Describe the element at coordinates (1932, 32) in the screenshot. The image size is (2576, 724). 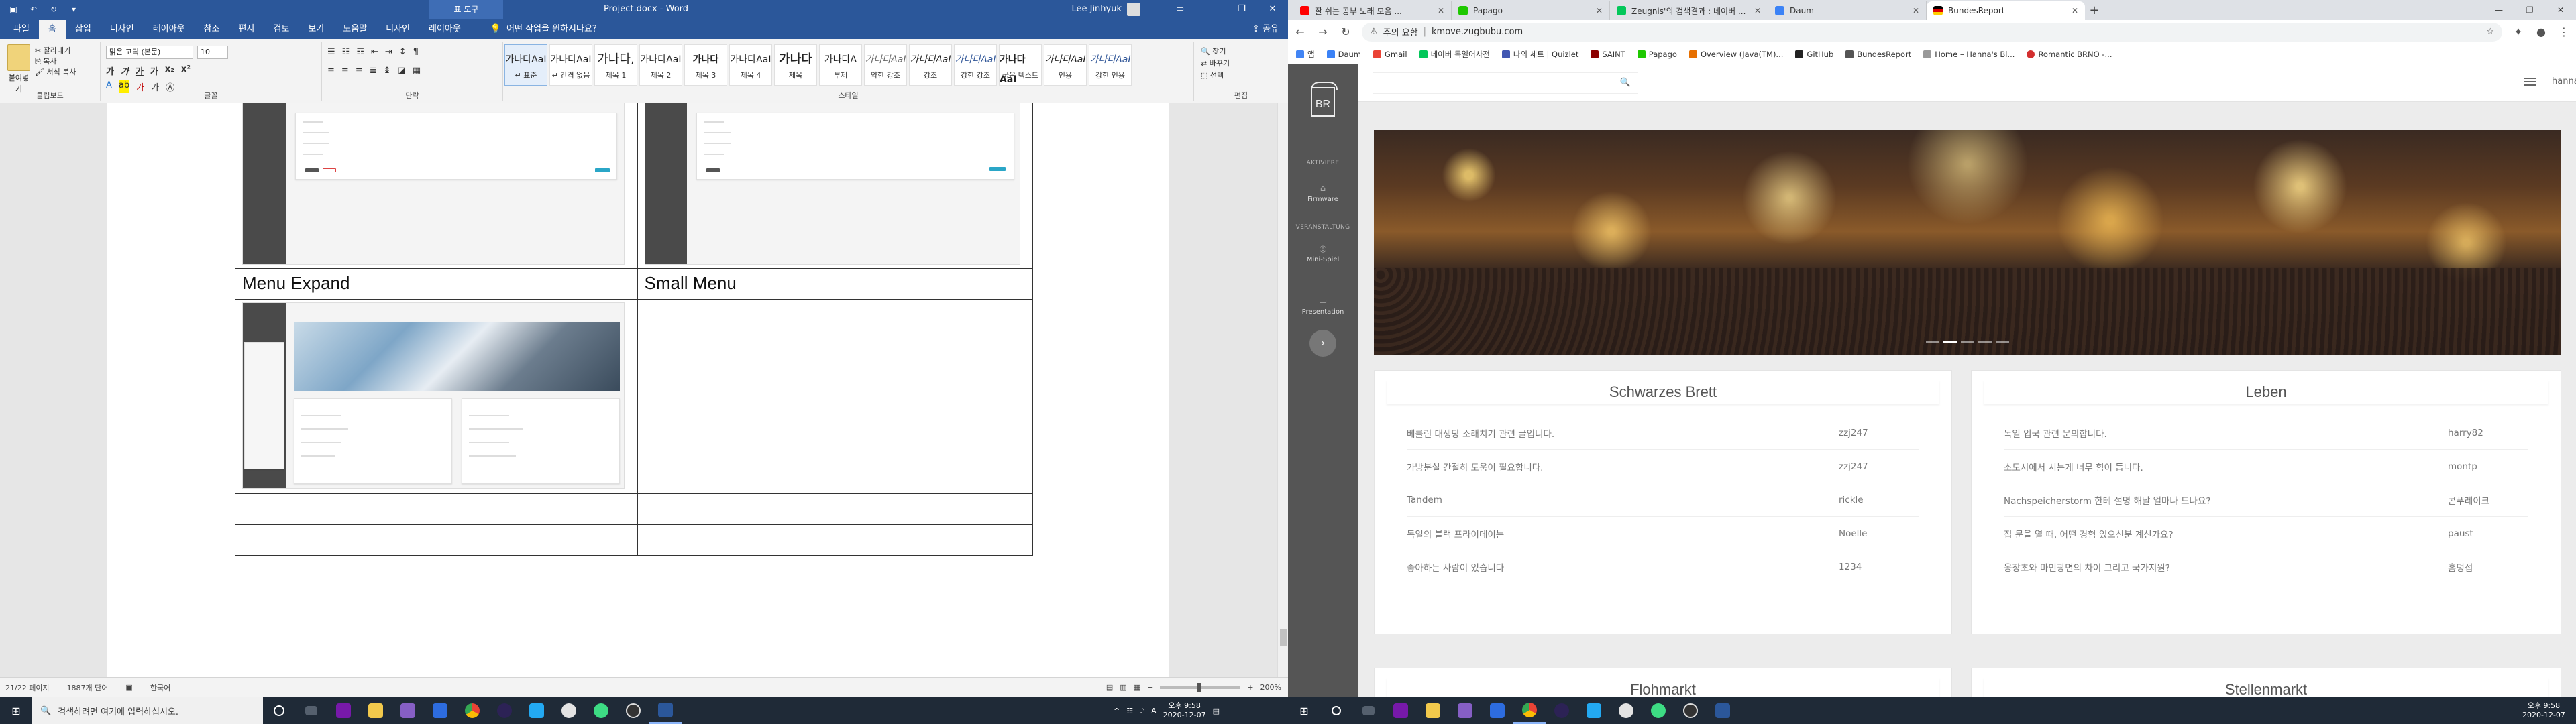
I see `address-bar: ⚠ 주의 요함 | kmove.zugbubu.com ☆` at that location.